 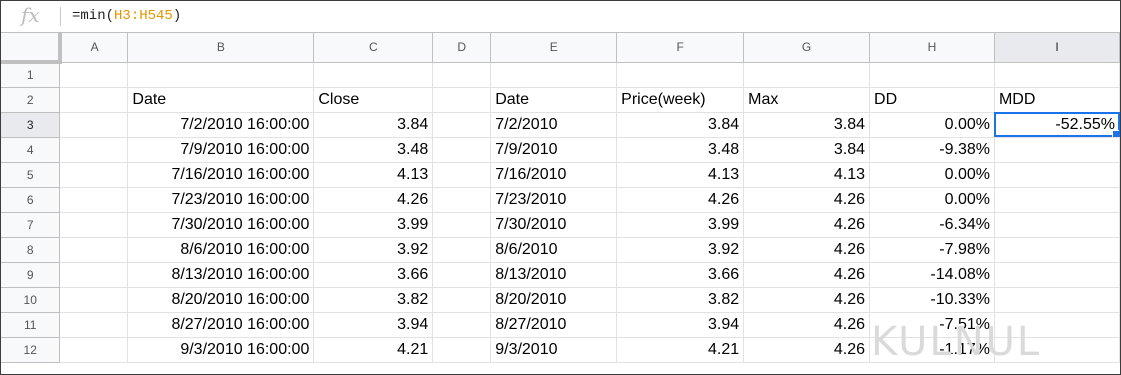 I want to click on cell-g2: Max, so click(x=807, y=100).